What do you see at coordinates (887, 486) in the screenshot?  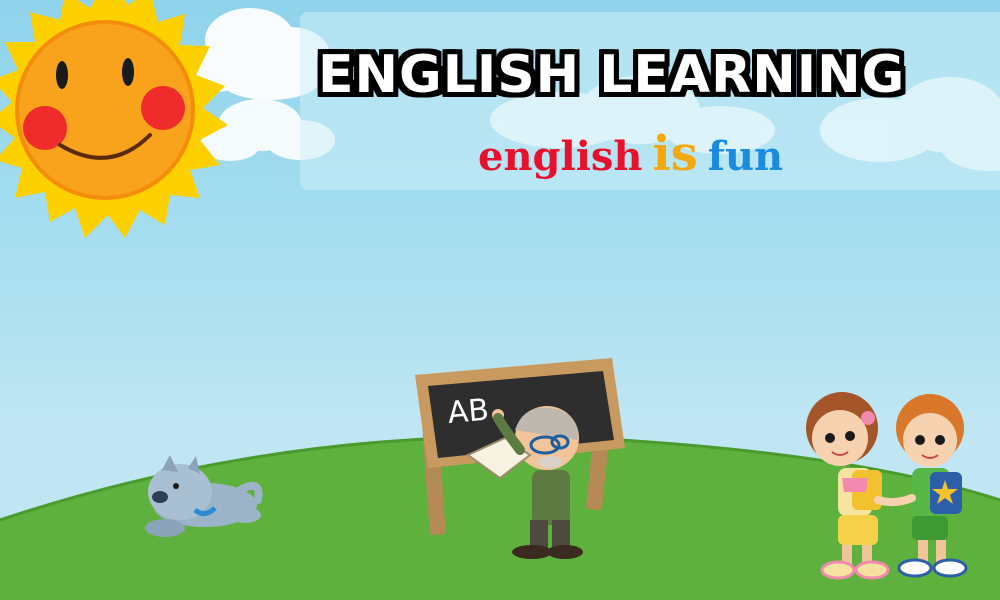 I see `kids-icon` at bounding box center [887, 486].